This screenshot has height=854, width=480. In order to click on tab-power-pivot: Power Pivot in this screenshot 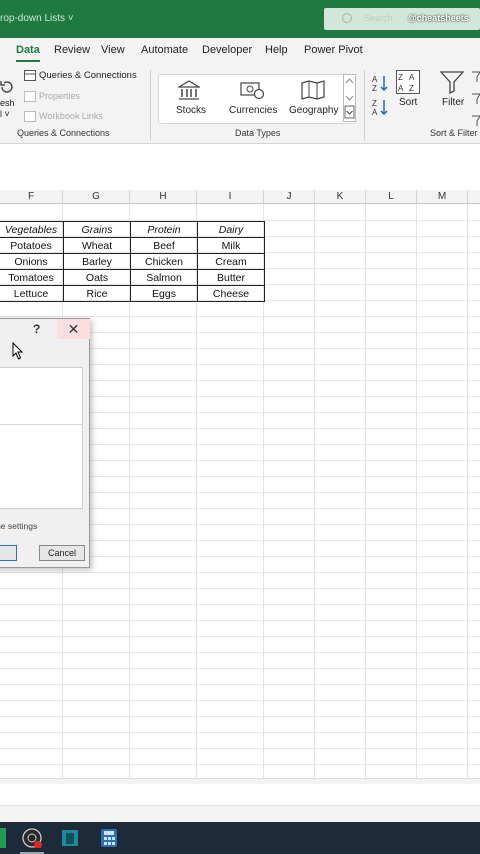, I will do `click(333, 50)`.